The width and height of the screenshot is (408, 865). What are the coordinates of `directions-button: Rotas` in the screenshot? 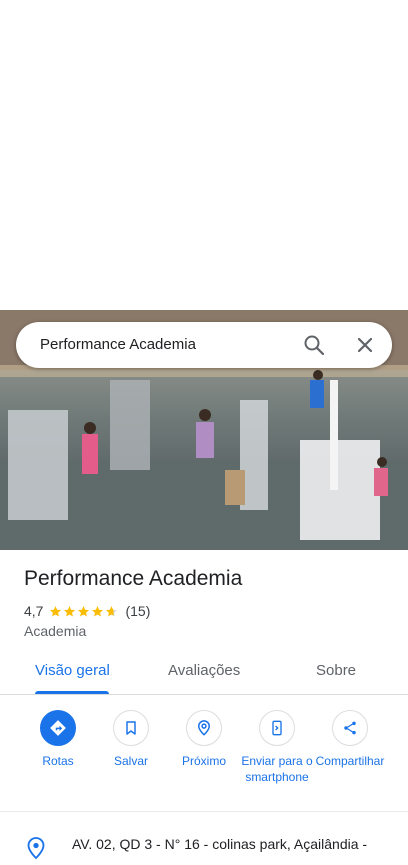 It's located at (58, 739).